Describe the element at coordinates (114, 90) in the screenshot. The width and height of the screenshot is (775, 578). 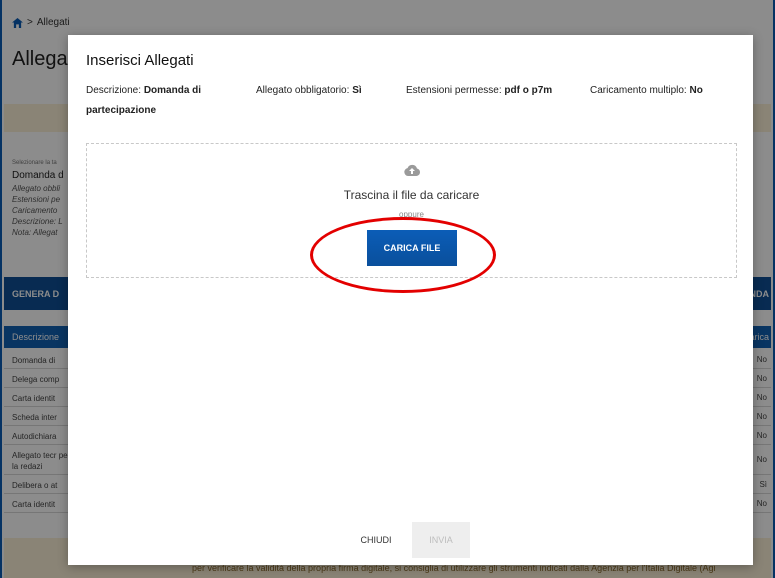
I see `meta-description-label: Descrizione:` at that location.